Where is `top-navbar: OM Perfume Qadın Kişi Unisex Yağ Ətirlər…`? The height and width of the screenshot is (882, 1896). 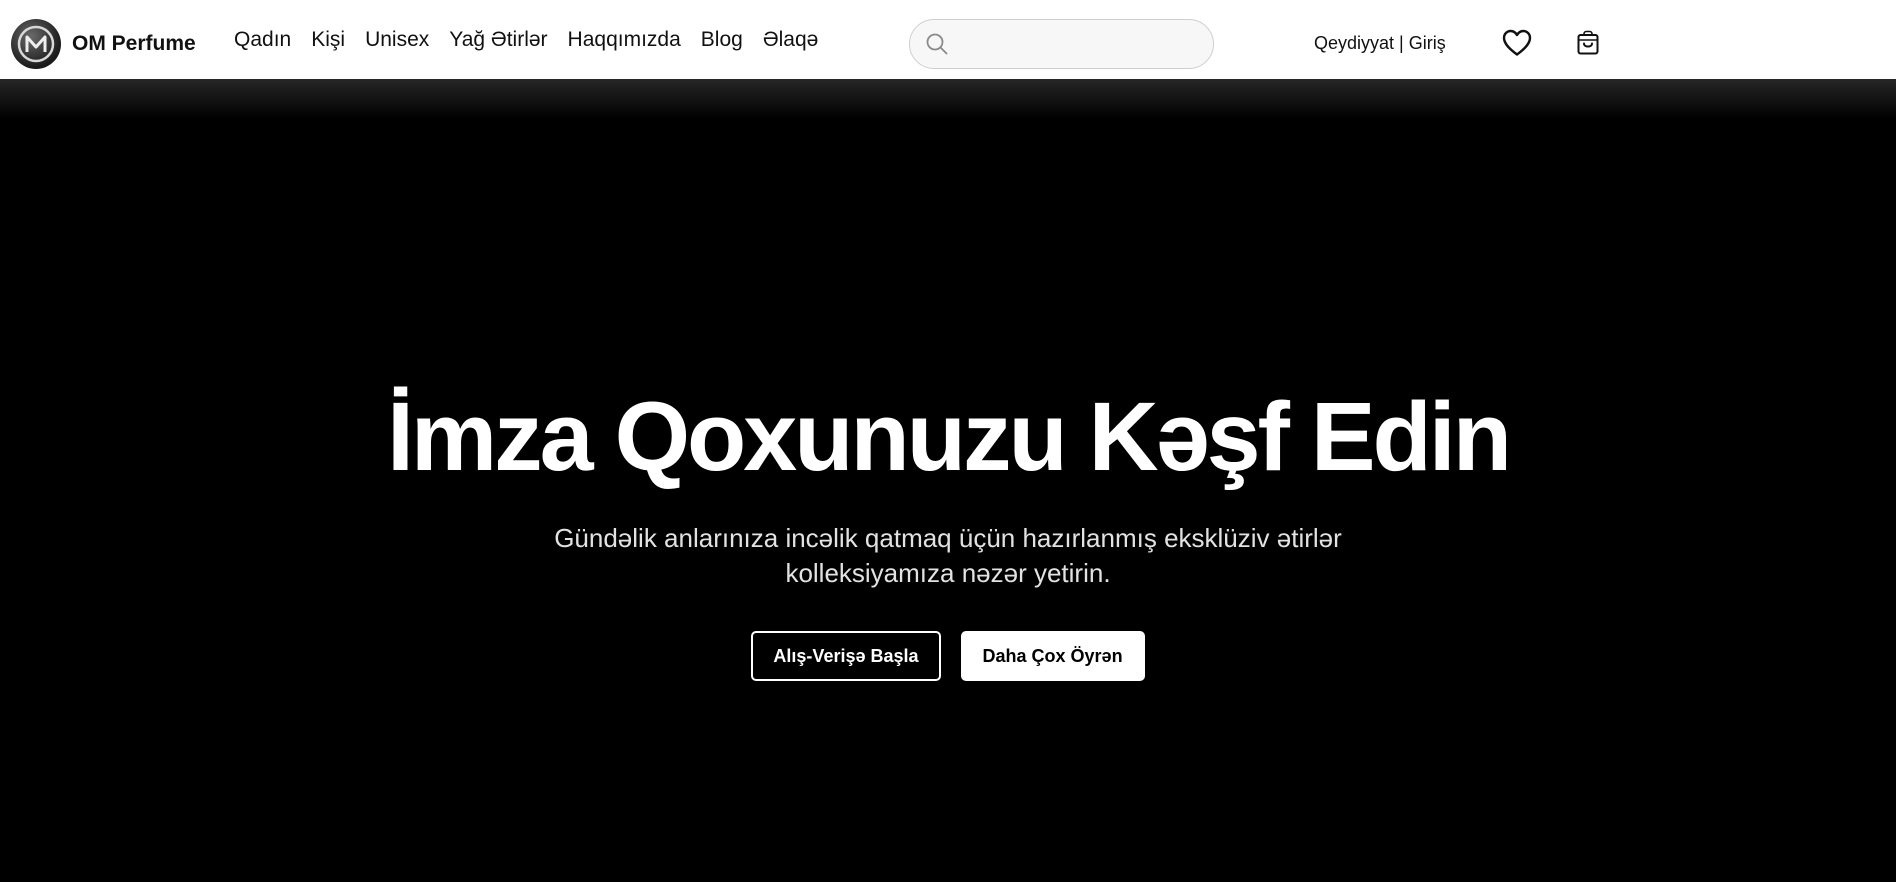 top-navbar: OM Perfume Qadın Kişi Unisex Yağ Ətirlər… is located at coordinates (948, 39).